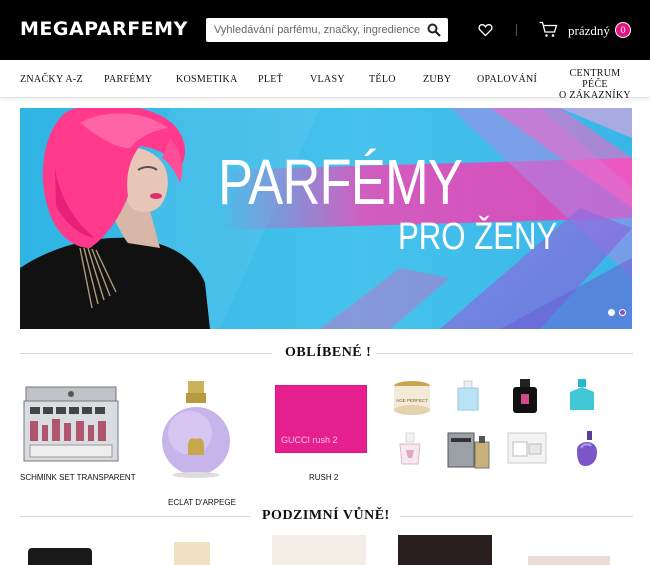 The height and width of the screenshot is (565, 650). What do you see at coordinates (328, 352) in the screenshot?
I see `section-title-popular: OBLÍBENÉ !` at bounding box center [328, 352].